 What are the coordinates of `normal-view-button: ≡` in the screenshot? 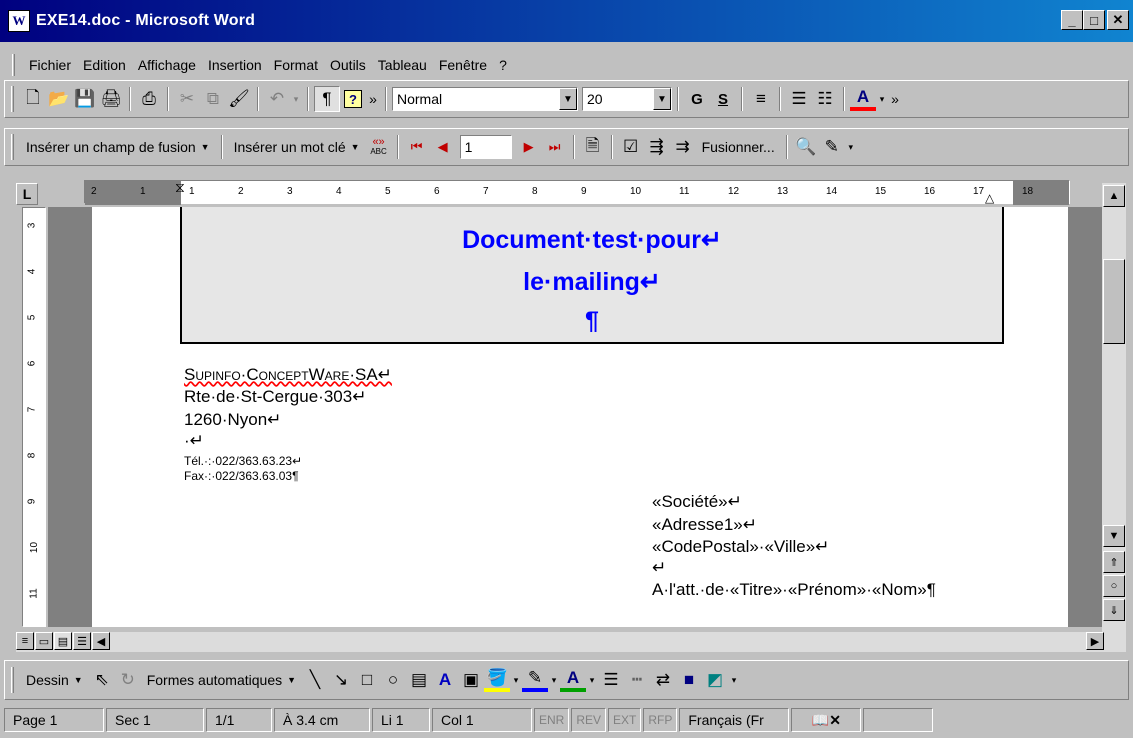 It's located at (25, 641).